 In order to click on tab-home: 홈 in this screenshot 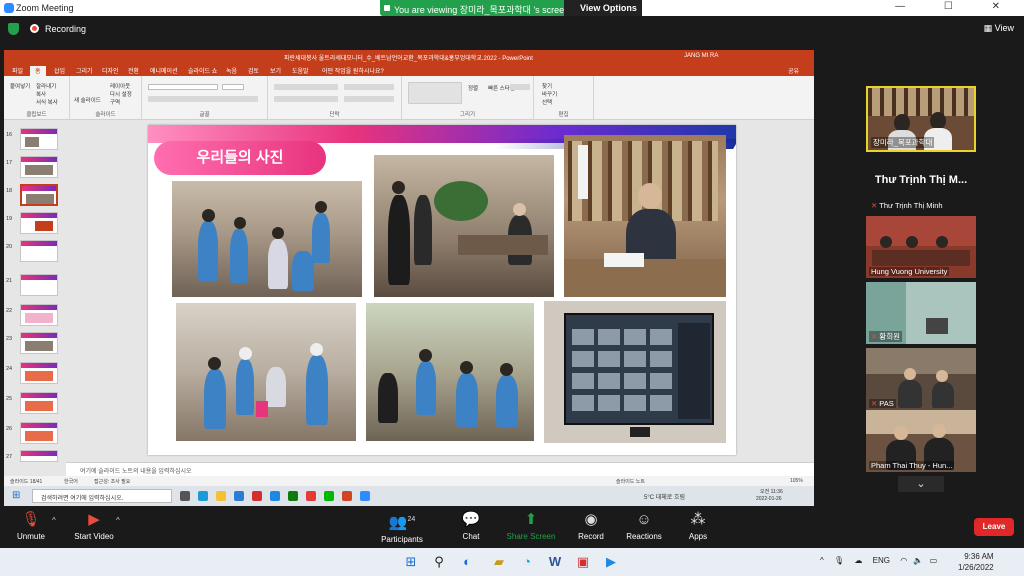, I will do `click(38, 71)`.